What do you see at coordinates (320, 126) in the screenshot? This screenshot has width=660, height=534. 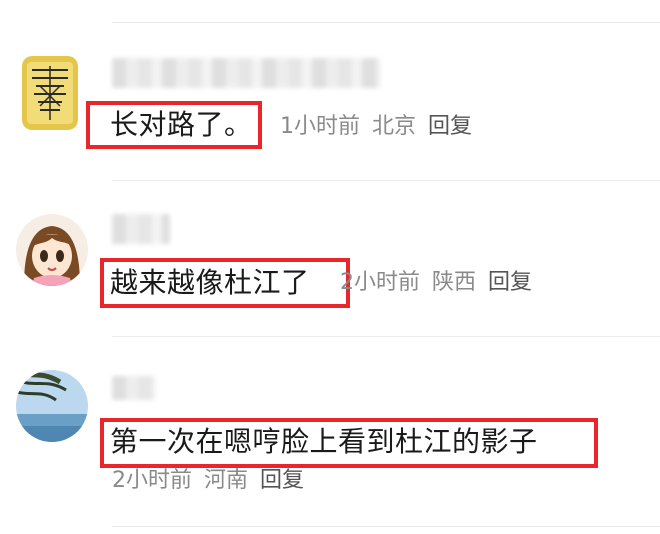 I see `comment-time: 1小时前` at bounding box center [320, 126].